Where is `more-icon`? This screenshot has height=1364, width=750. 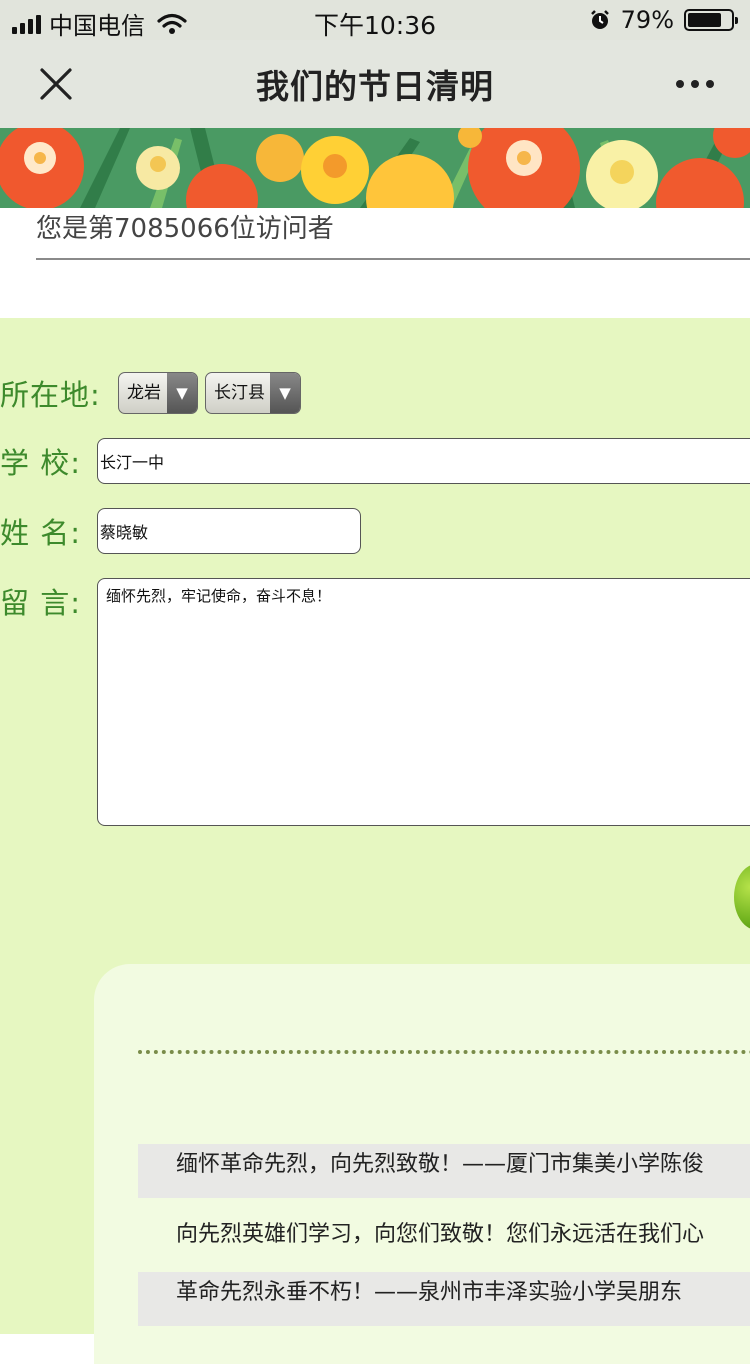 more-icon is located at coordinates (695, 84).